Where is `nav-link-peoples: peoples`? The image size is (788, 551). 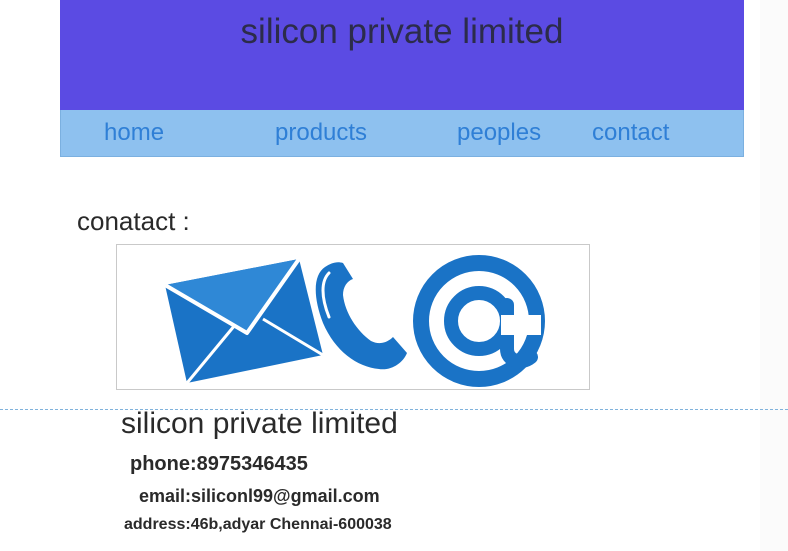
nav-link-peoples: peoples is located at coordinates (499, 133).